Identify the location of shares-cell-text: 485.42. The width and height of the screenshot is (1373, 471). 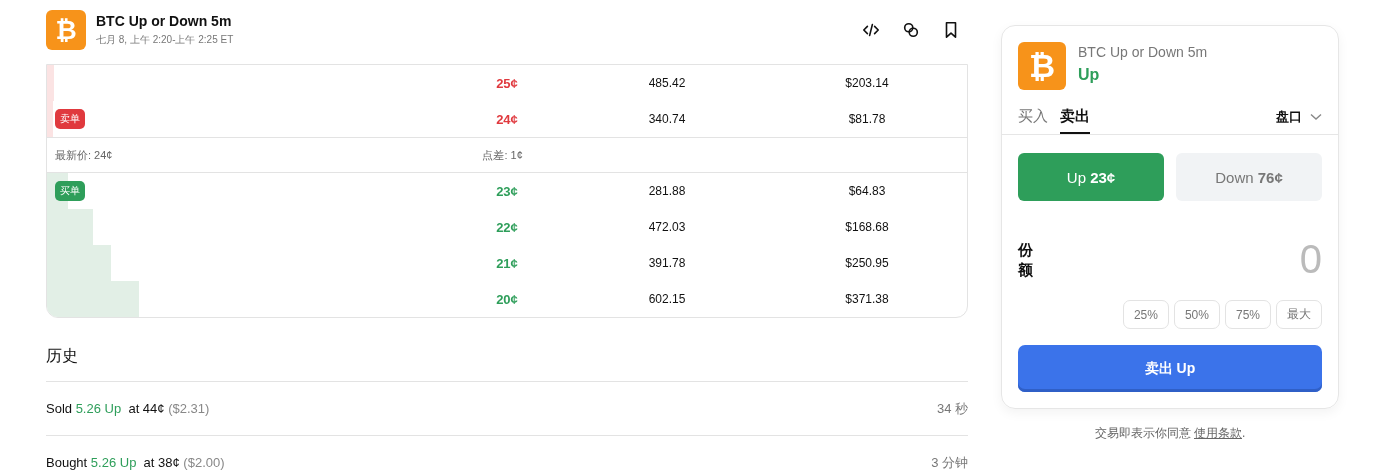
(667, 83).